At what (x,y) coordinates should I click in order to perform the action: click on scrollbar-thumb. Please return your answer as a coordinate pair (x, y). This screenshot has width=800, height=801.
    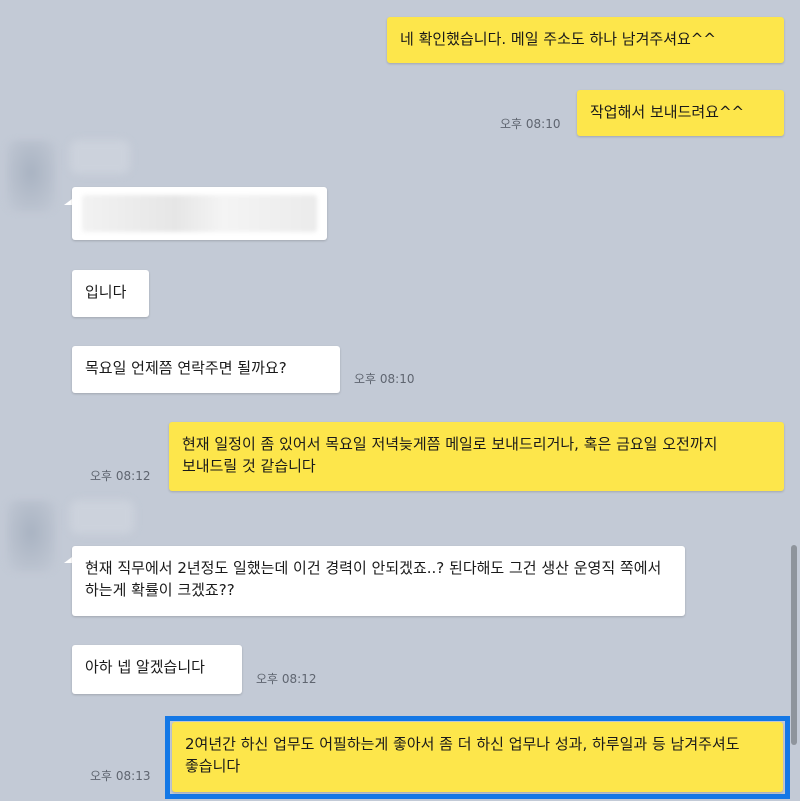
    Looking at the image, I should click on (794, 645).